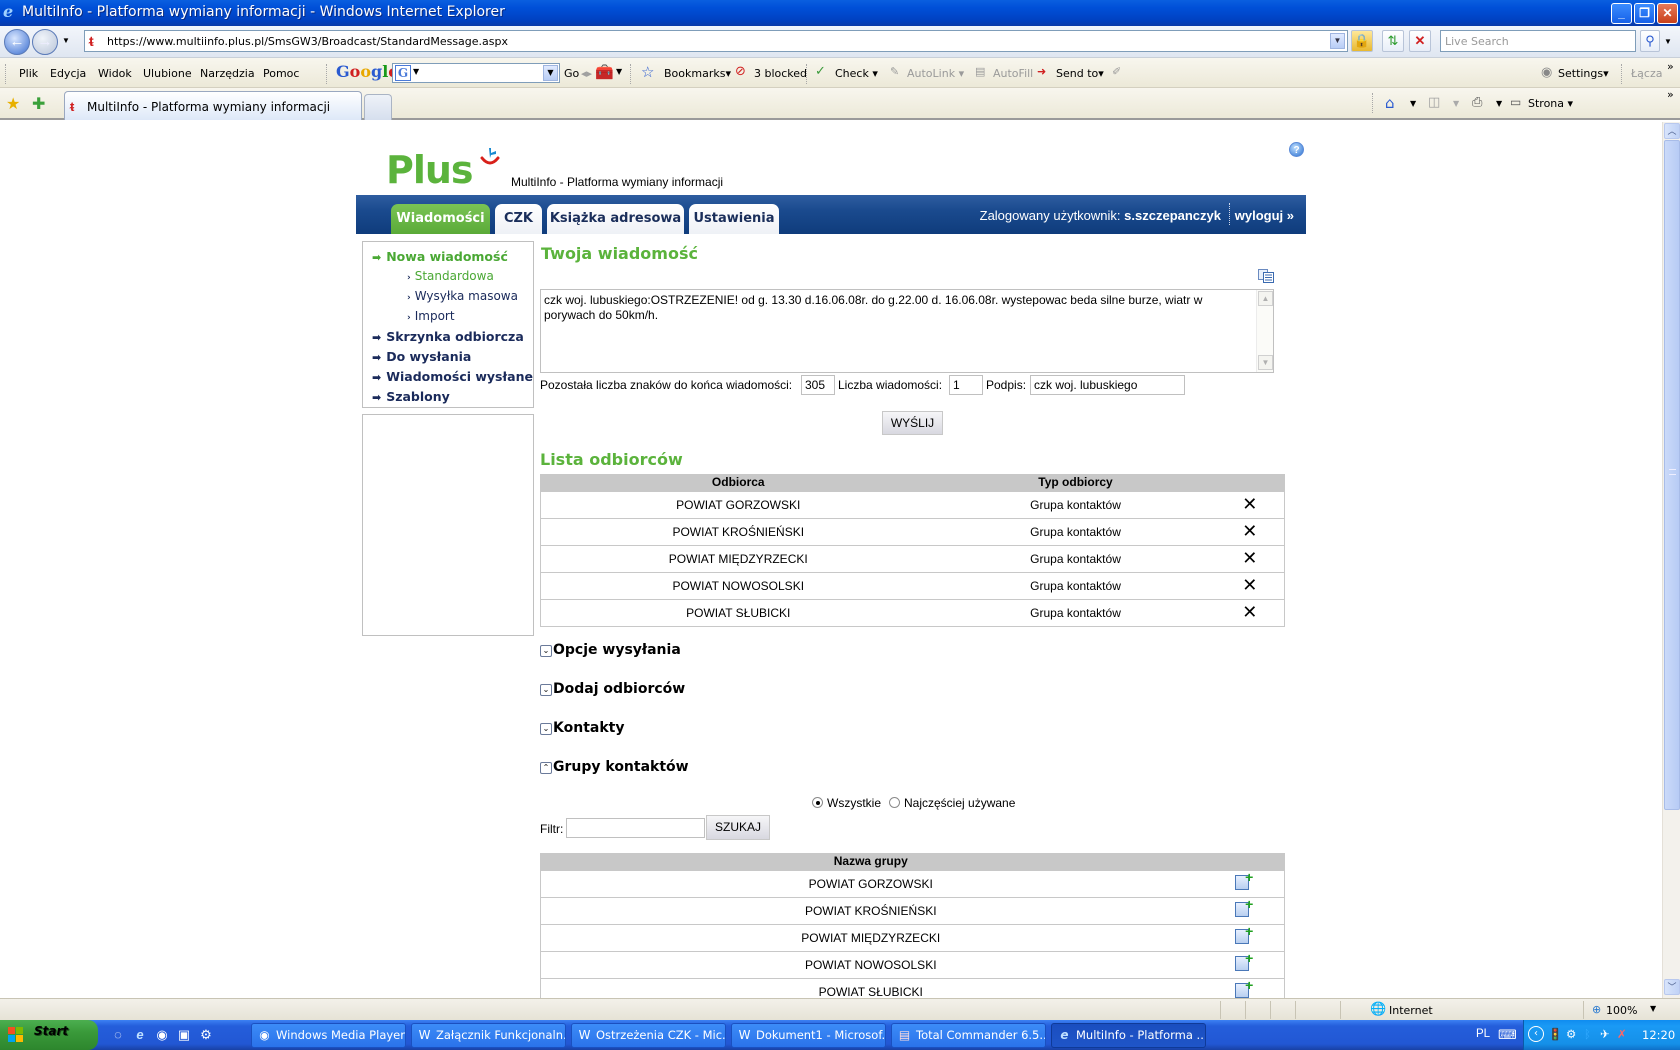 Image resolution: width=1680 pixels, height=1050 pixels. I want to click on popup-blocked-button: 3 blocked, so click(780, 73).